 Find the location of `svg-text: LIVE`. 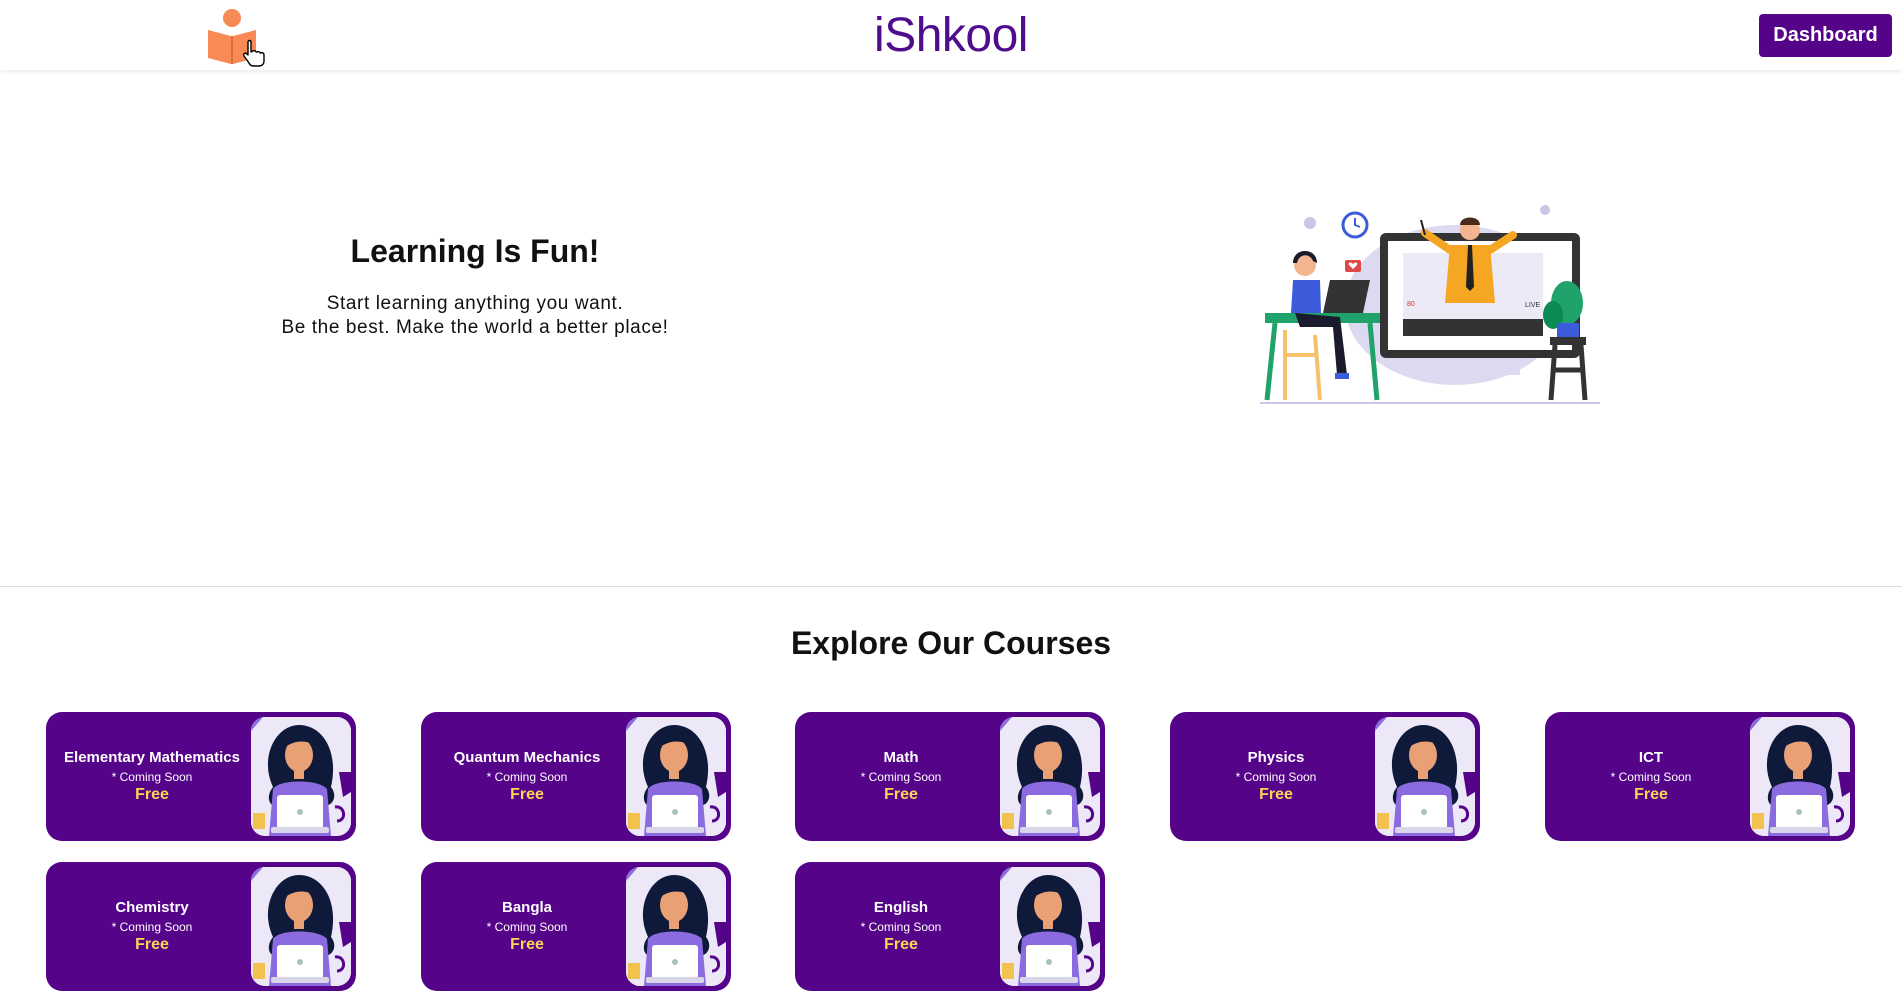

svg-text: LIVE is located at coordinates (1533, 305).